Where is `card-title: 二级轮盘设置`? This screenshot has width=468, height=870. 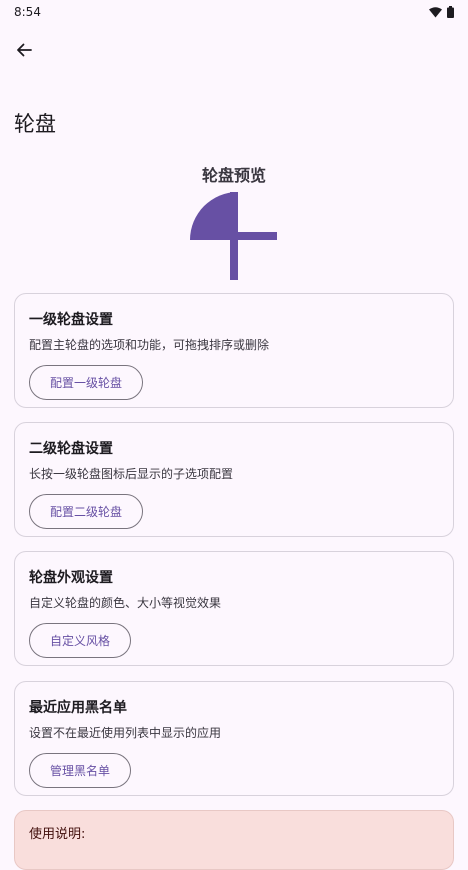
card-title: 二级轮盘设置 is located at coordinates (71, 449).